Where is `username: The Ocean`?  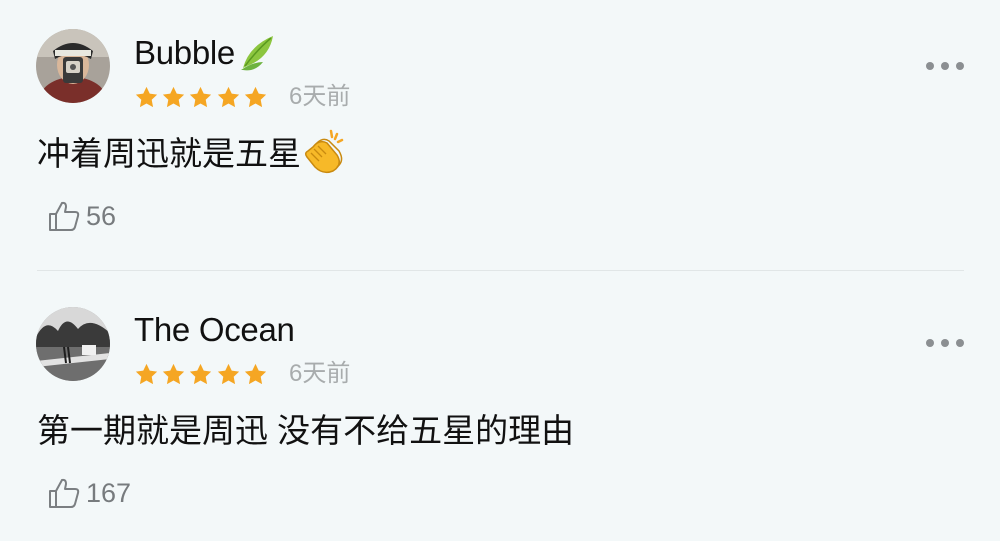 username: The Ocean is located at coordinates (214, 330).